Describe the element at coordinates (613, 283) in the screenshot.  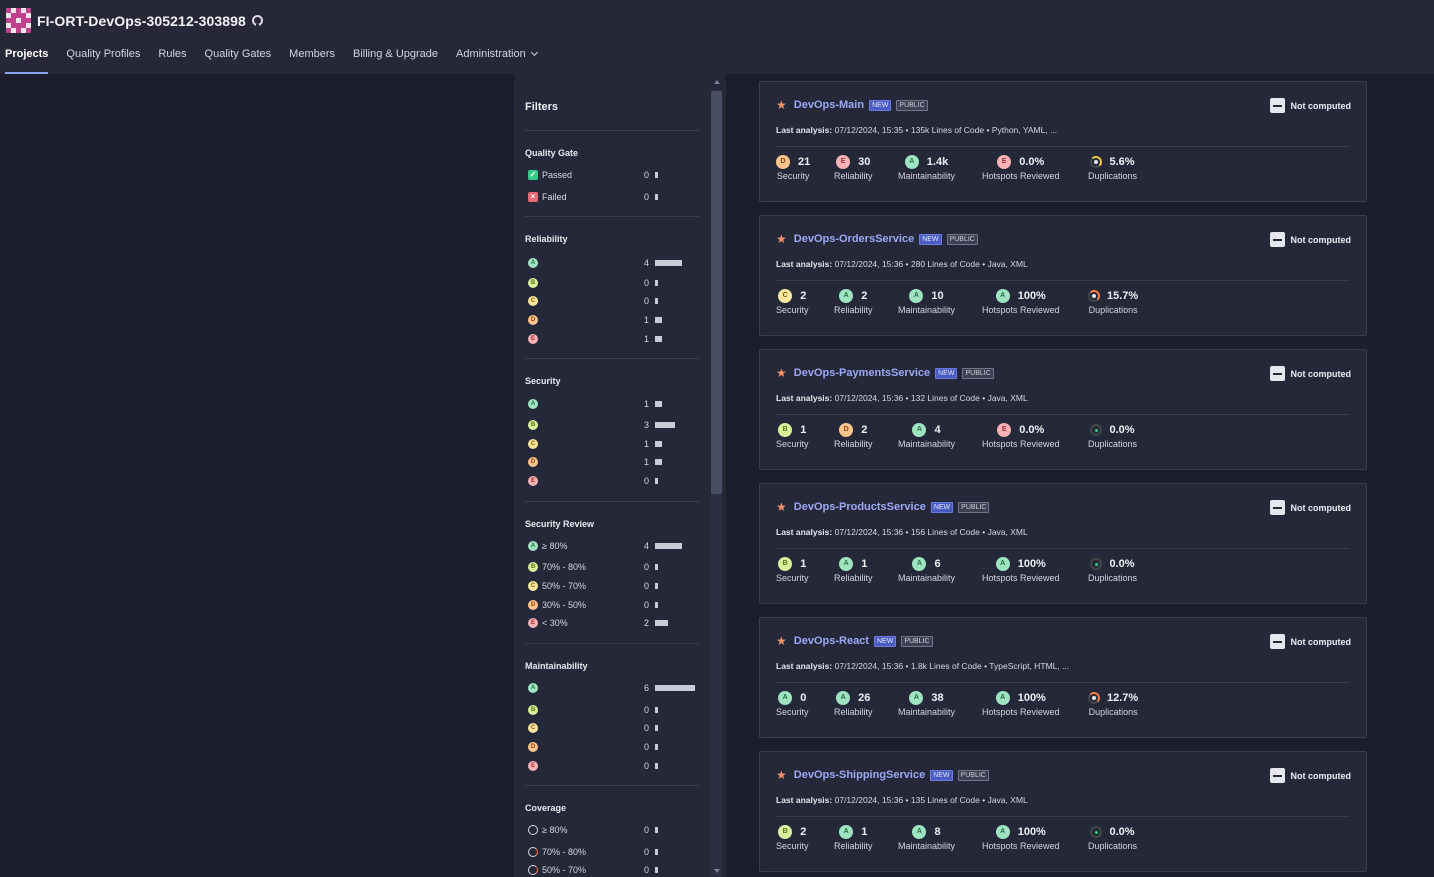
I see `reliability-filter-row: B0` at that location.